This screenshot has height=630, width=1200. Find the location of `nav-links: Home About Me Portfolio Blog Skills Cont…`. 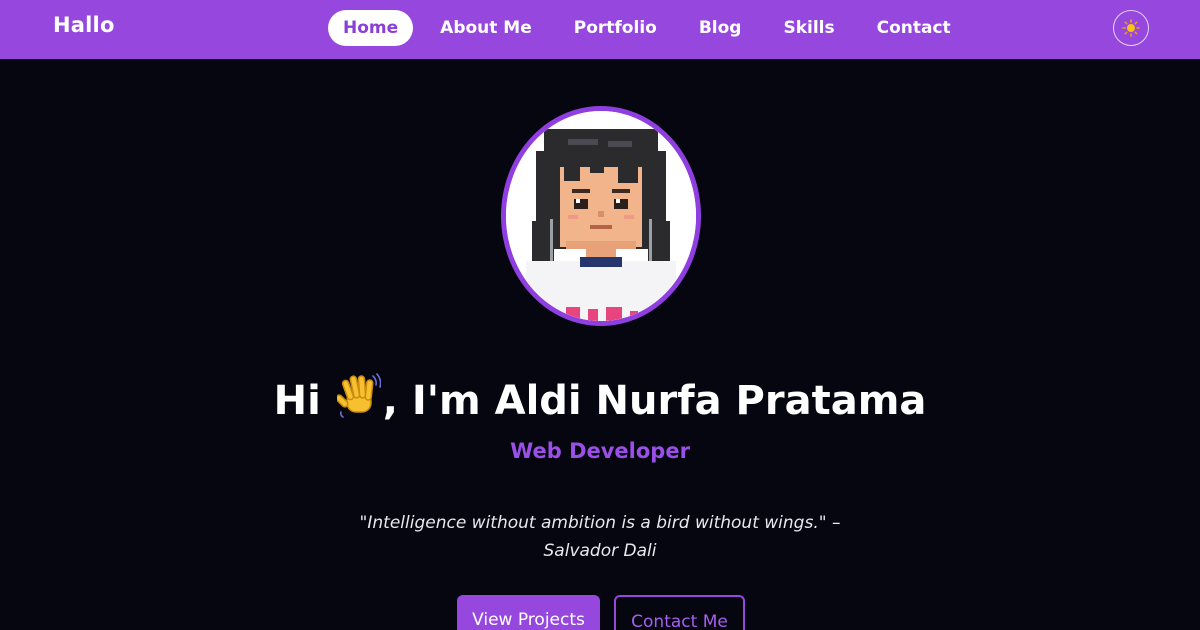

nav-links: Home About Me Portfolio Blog Skills Cont… is located at coordinates (653, 28).